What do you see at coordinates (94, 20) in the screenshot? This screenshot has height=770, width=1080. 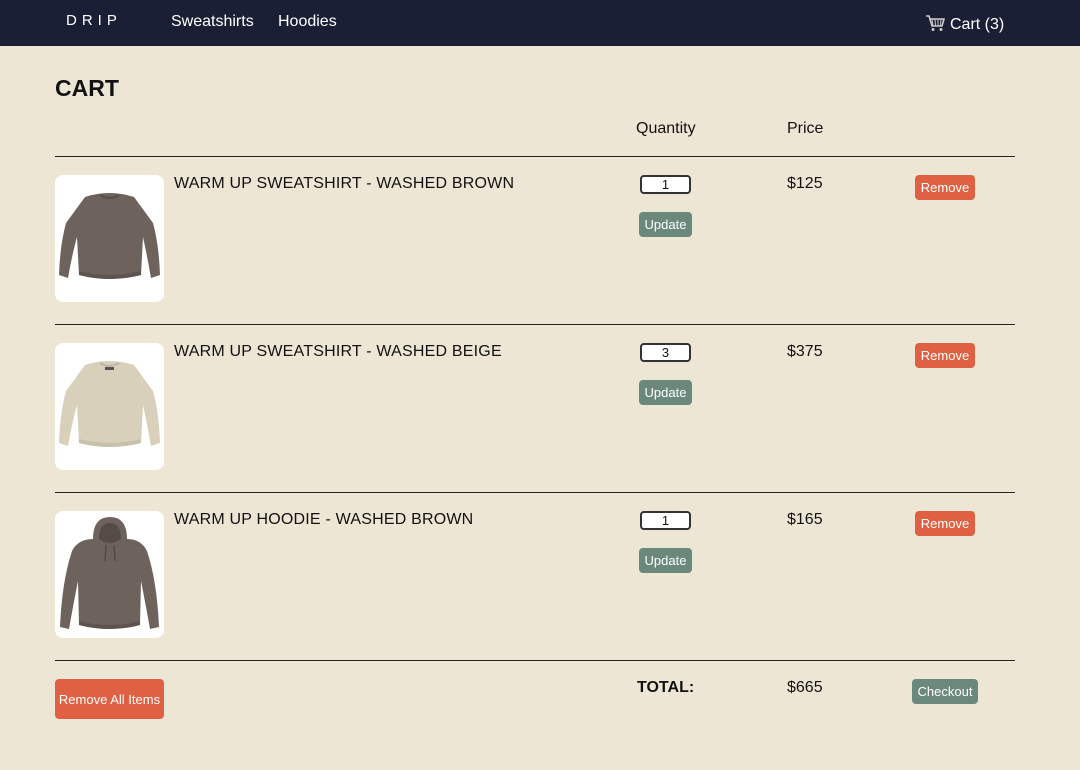 I see `brand-logo: DRIP` at bounding box center [94, 20].